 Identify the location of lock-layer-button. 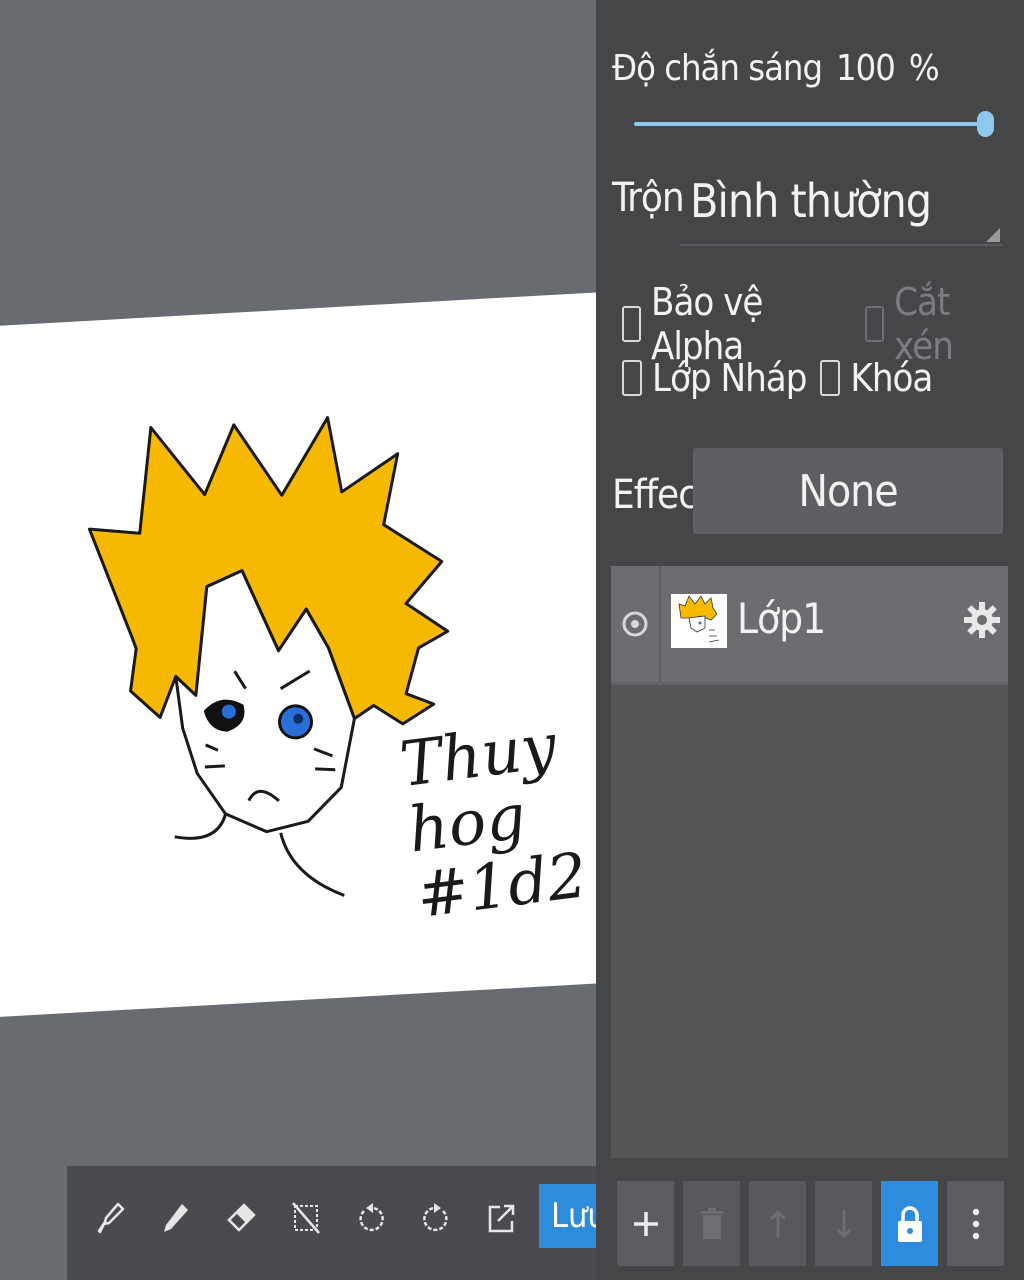
(909, 1223).